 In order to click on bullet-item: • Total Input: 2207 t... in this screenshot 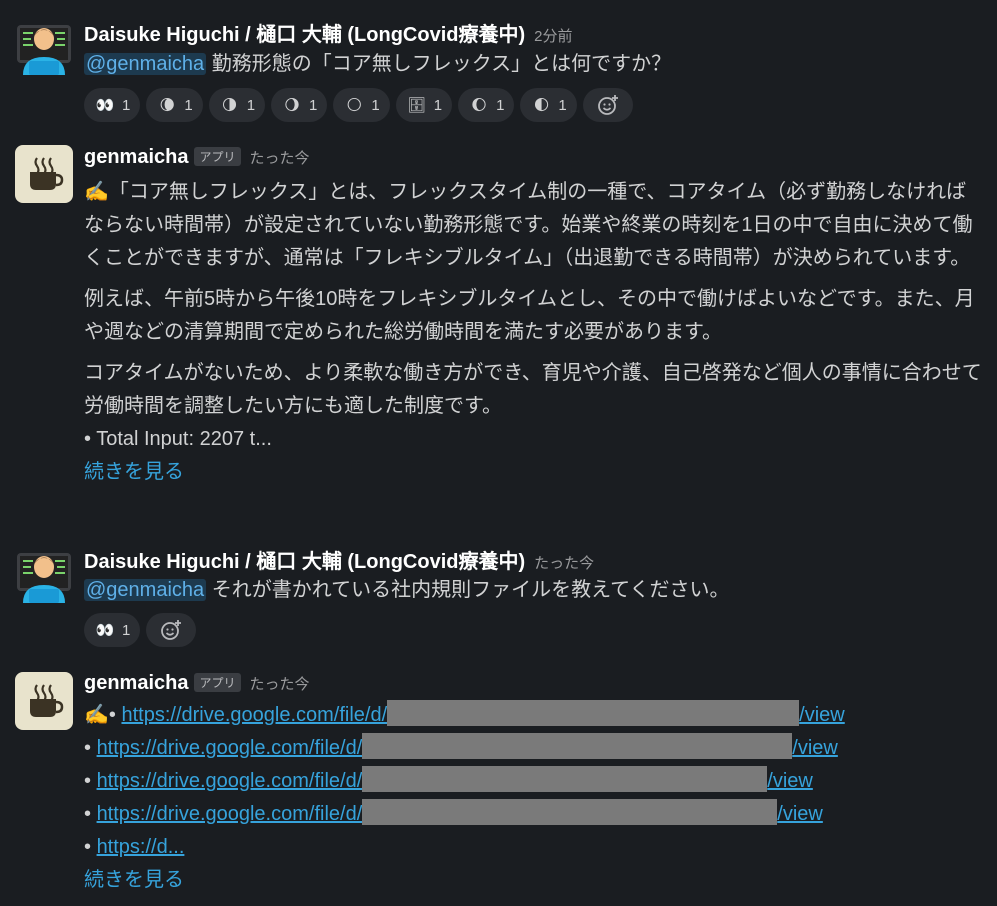, I will do `click(178, 439)`.